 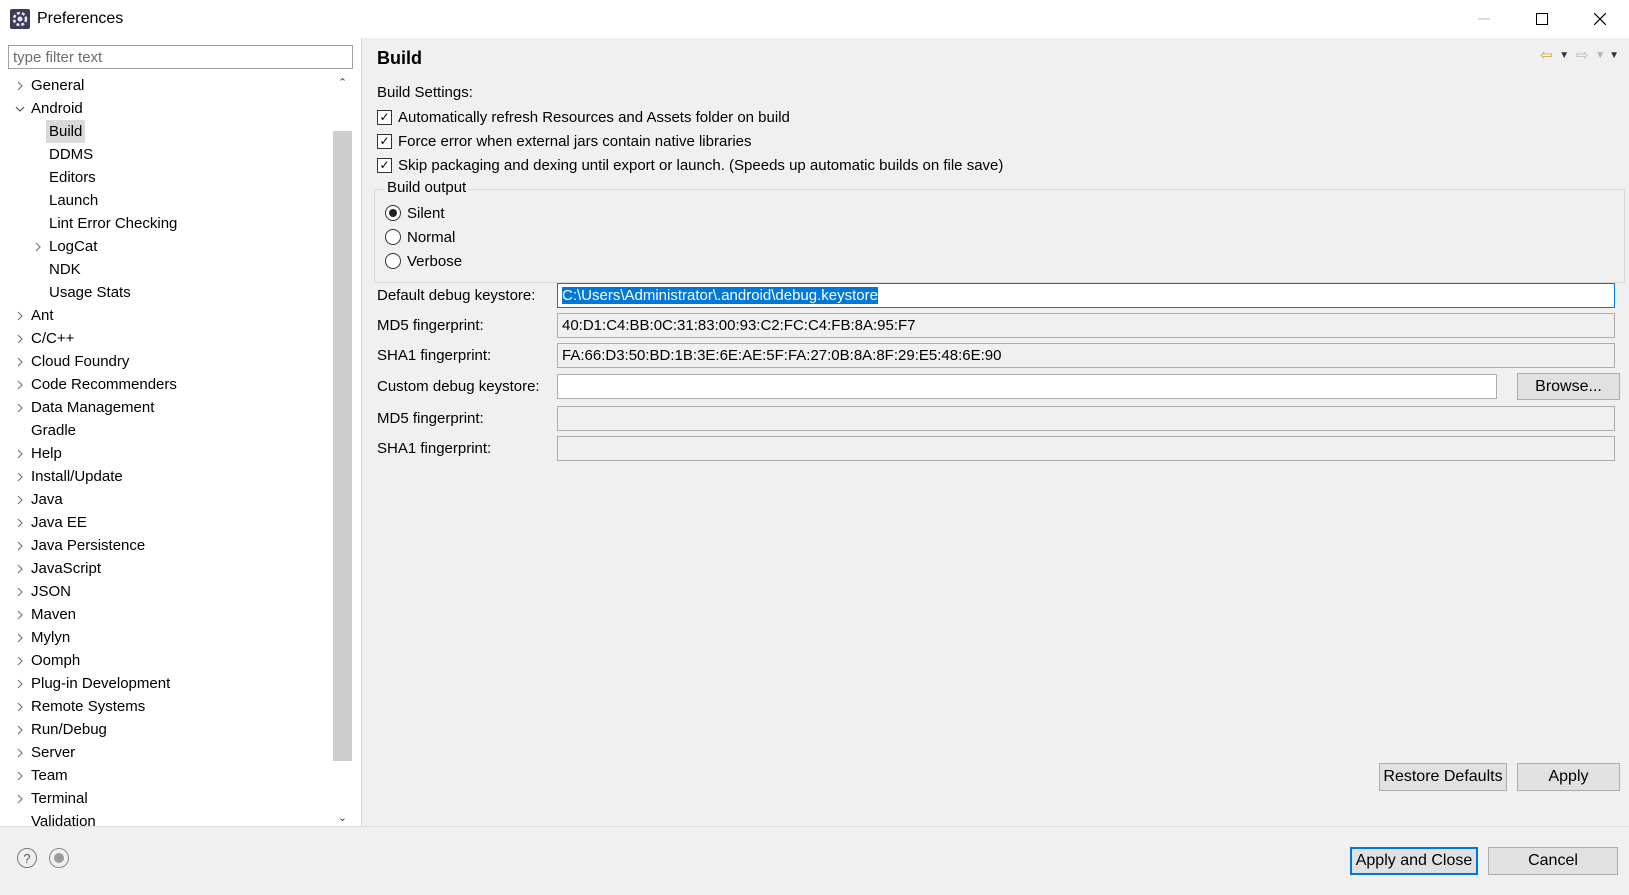 What do you see at coordinates (1582, 55) in the screenshot?
I see `forward-arrow-icon: ⇨` at bounding box center [1582, 55].